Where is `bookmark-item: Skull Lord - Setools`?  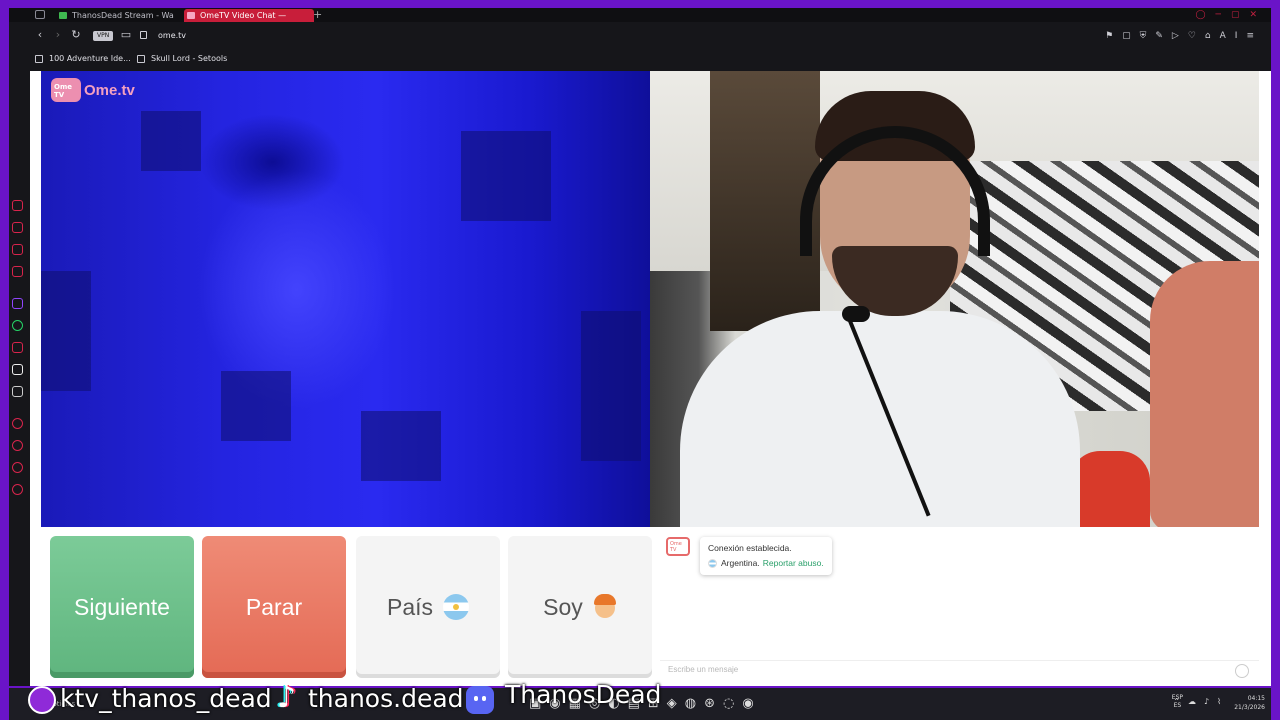 bookmark-item: Skull Lord - Setools is located at coordinates (182, 58).